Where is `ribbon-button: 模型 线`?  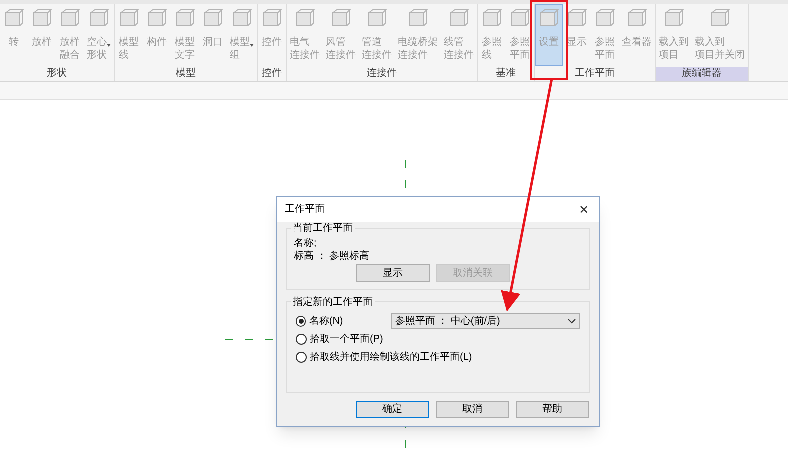 ribbon-button: 模型 线 is located at coordinates (129, 35).